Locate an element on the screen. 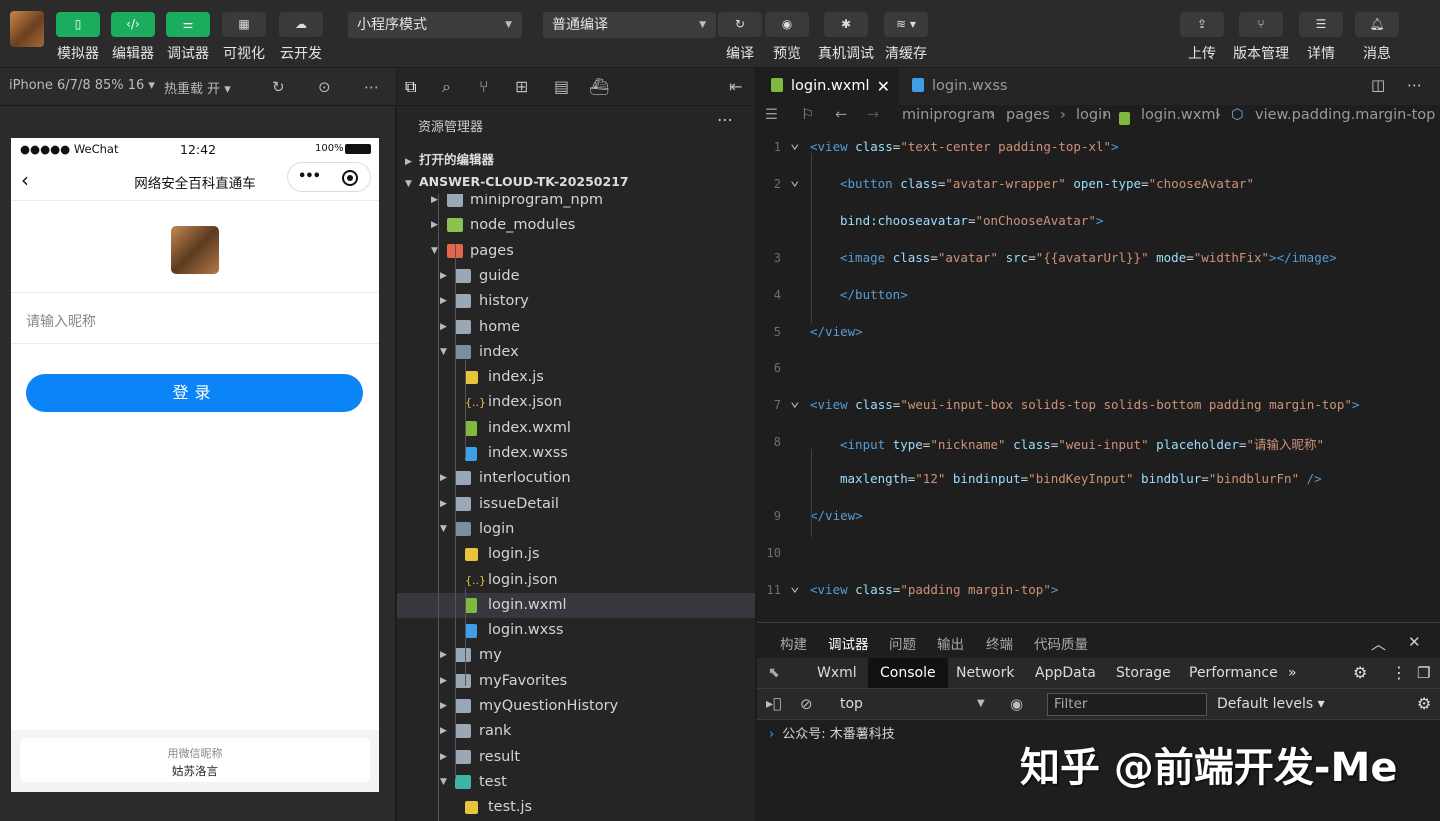 The width and height of the screenshot is (1440, 821). stop-icon: ⊙ is located at coordinates (324, 87).